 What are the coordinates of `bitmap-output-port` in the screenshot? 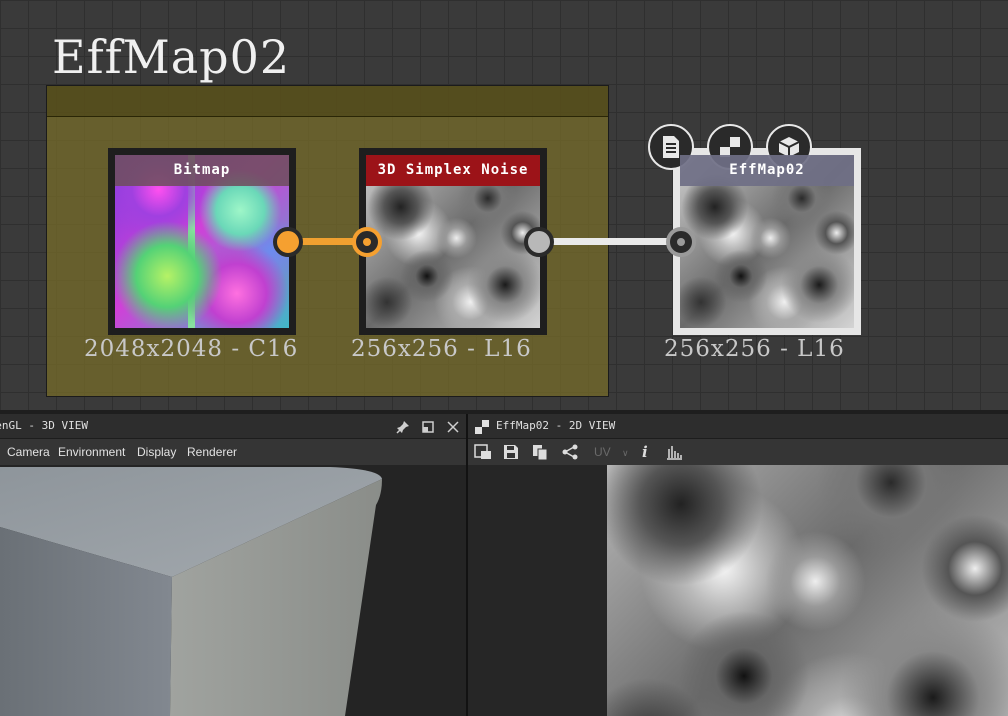 It's located at (288, 242).